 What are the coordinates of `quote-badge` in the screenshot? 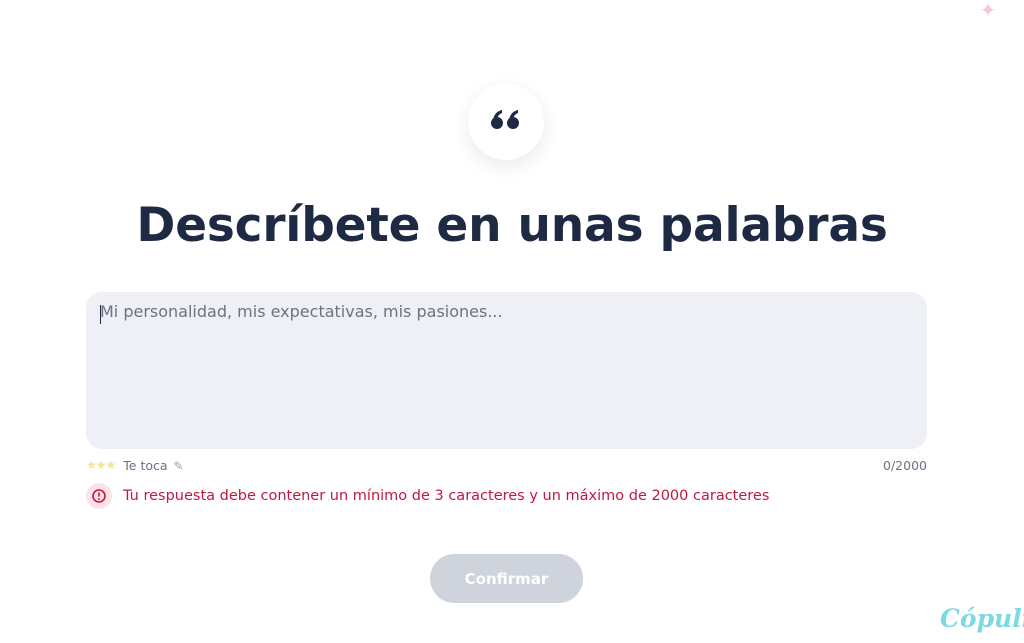 It's located at (506, 122).